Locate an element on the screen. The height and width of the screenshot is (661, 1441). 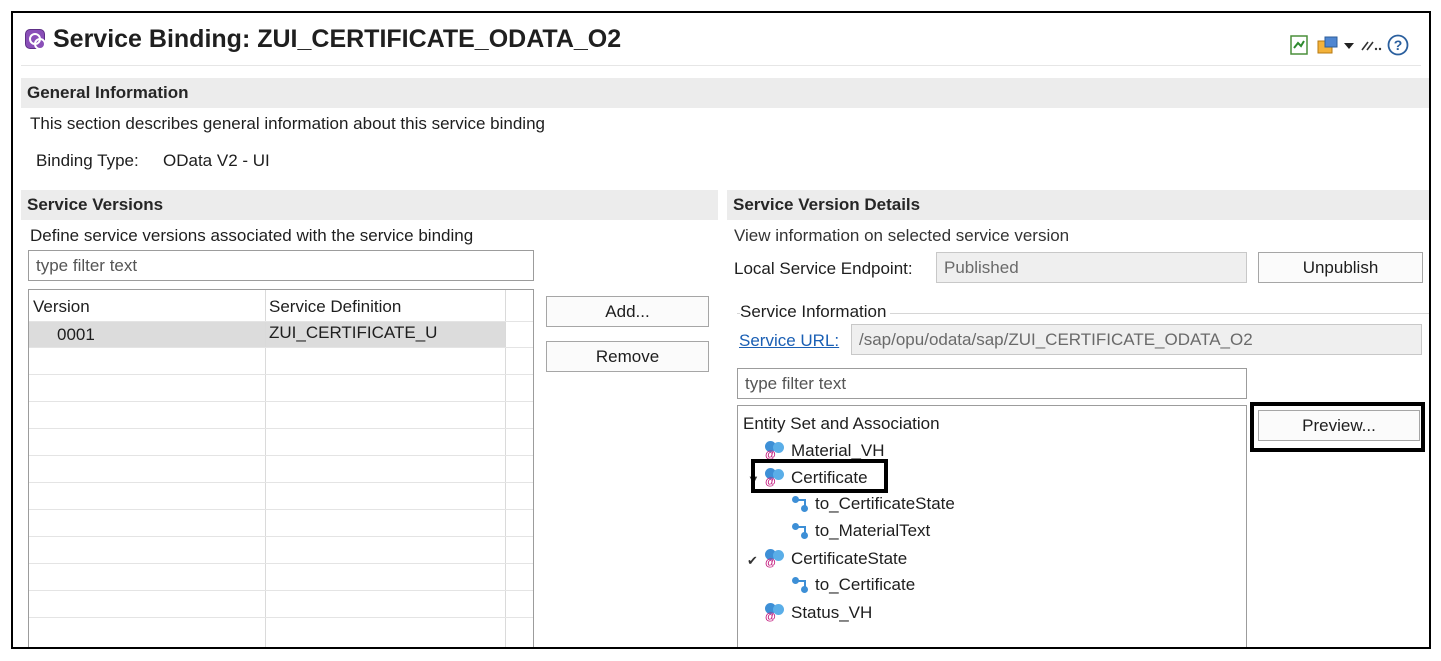
service-version-details-header: Service Version Details is located at coordinates (1078, 205).